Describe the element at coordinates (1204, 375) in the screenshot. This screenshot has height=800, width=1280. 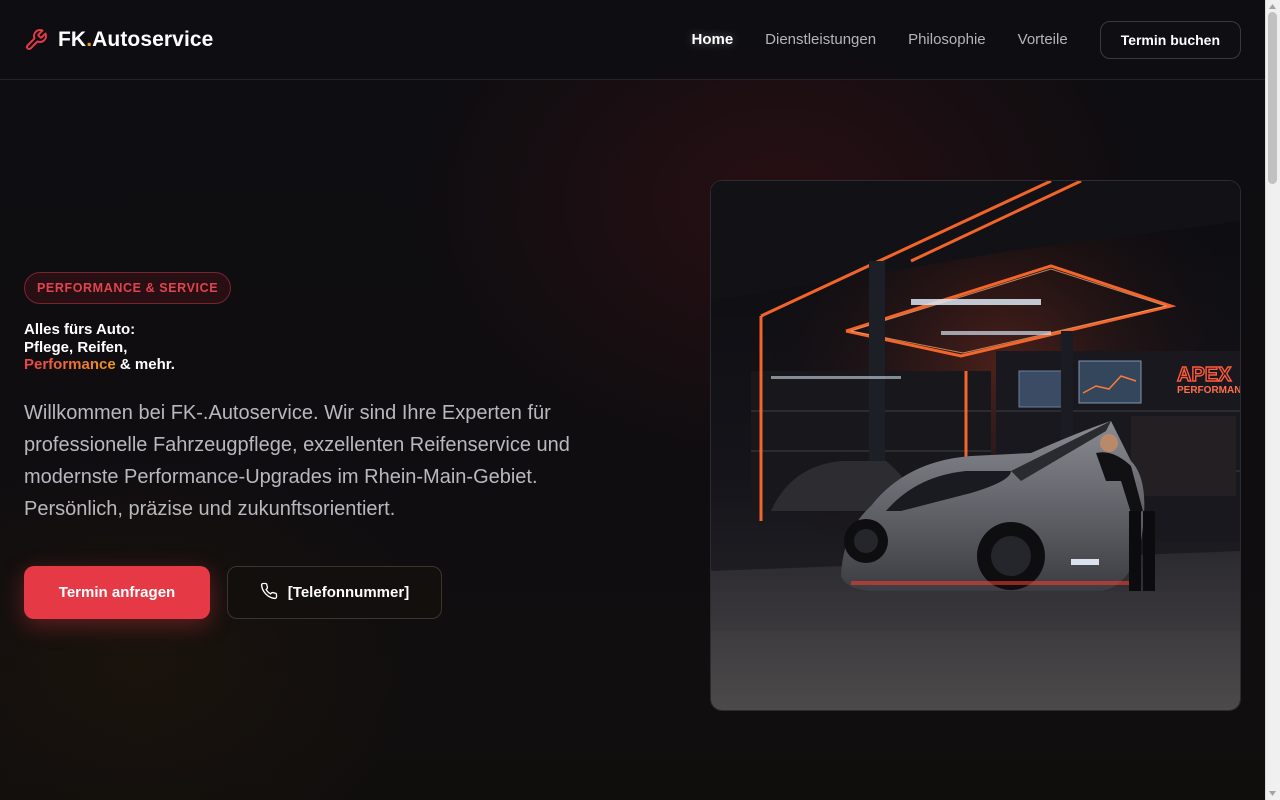
I see `neon-sign-apex: APEX` at that location.